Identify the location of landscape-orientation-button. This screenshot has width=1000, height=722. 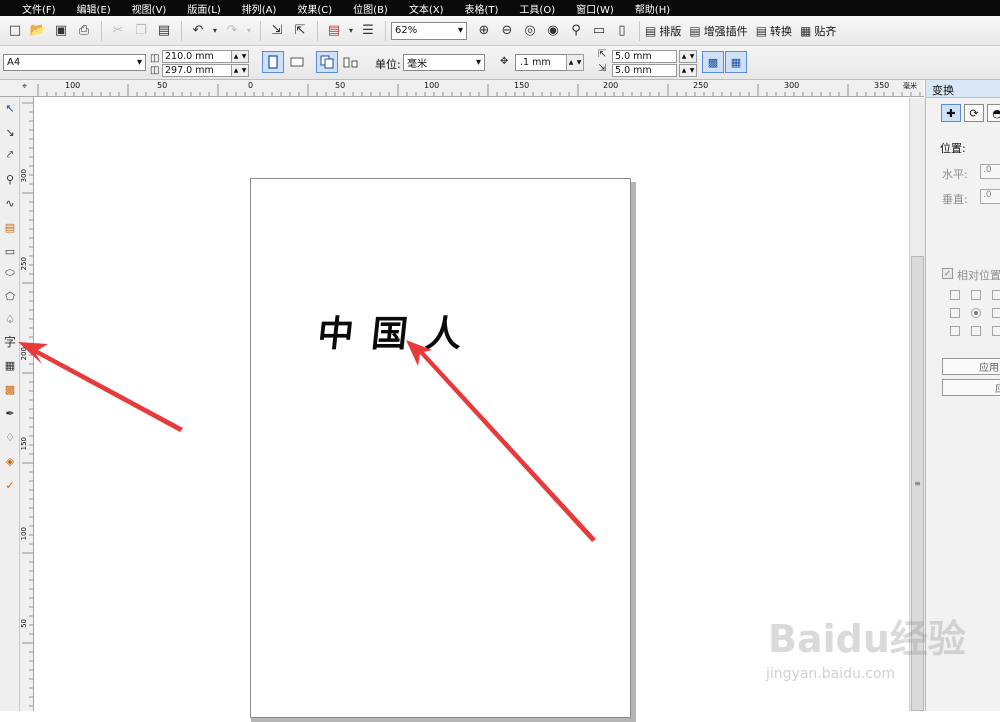
(297, 62).